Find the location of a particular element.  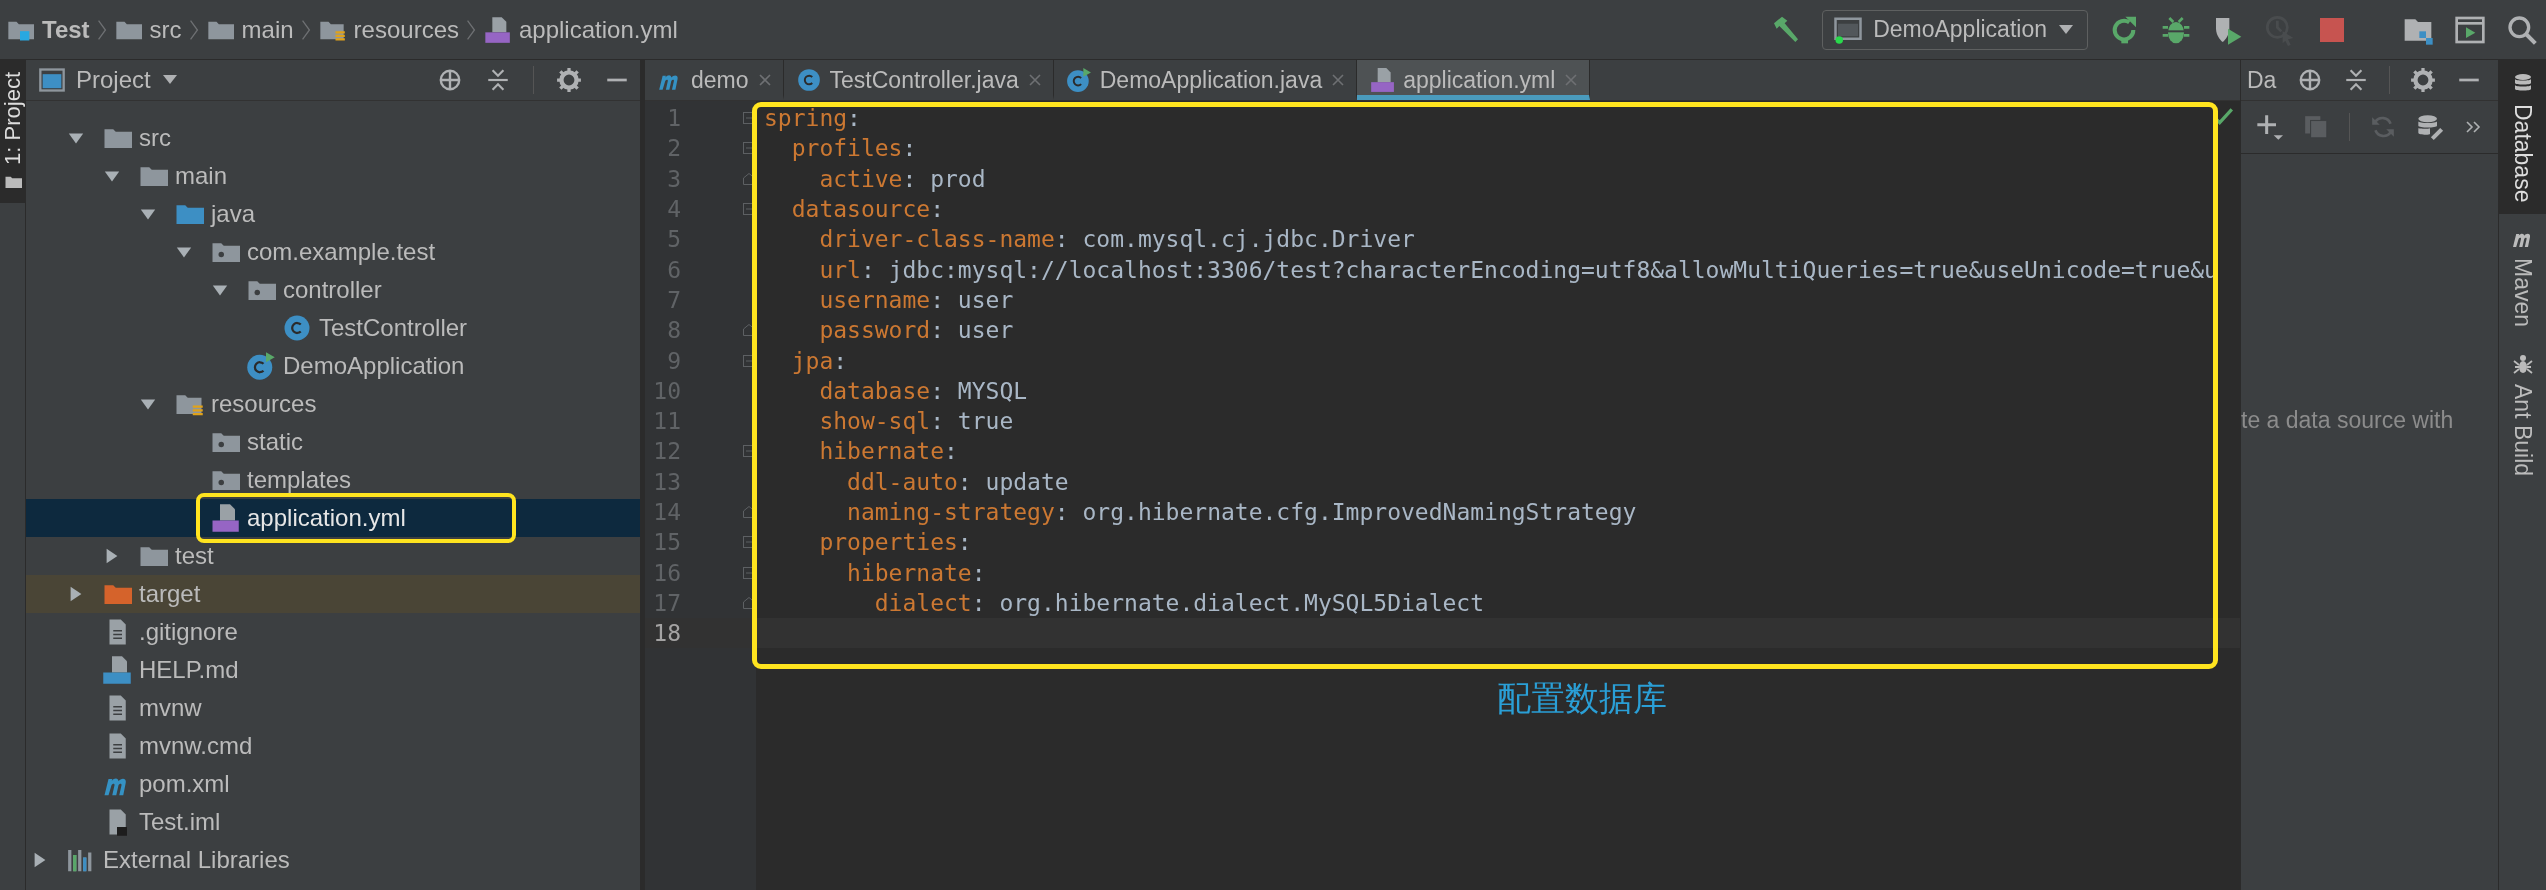

annotation-caption: 配置数据库 is located at coordinates (1582, 698).